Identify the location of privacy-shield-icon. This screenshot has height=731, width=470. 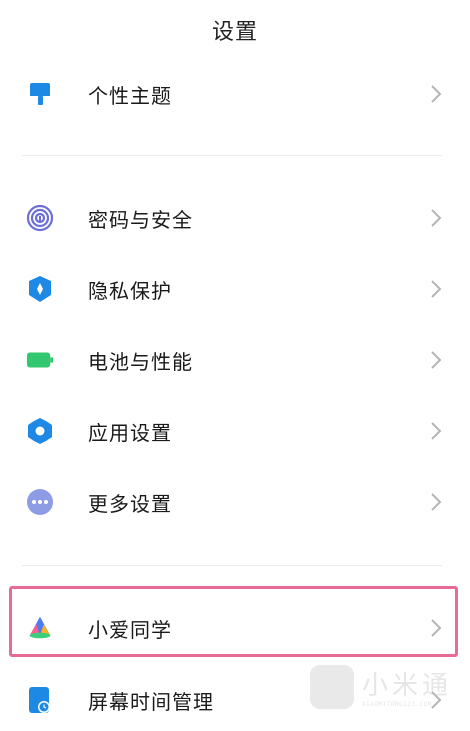
(40, 289).